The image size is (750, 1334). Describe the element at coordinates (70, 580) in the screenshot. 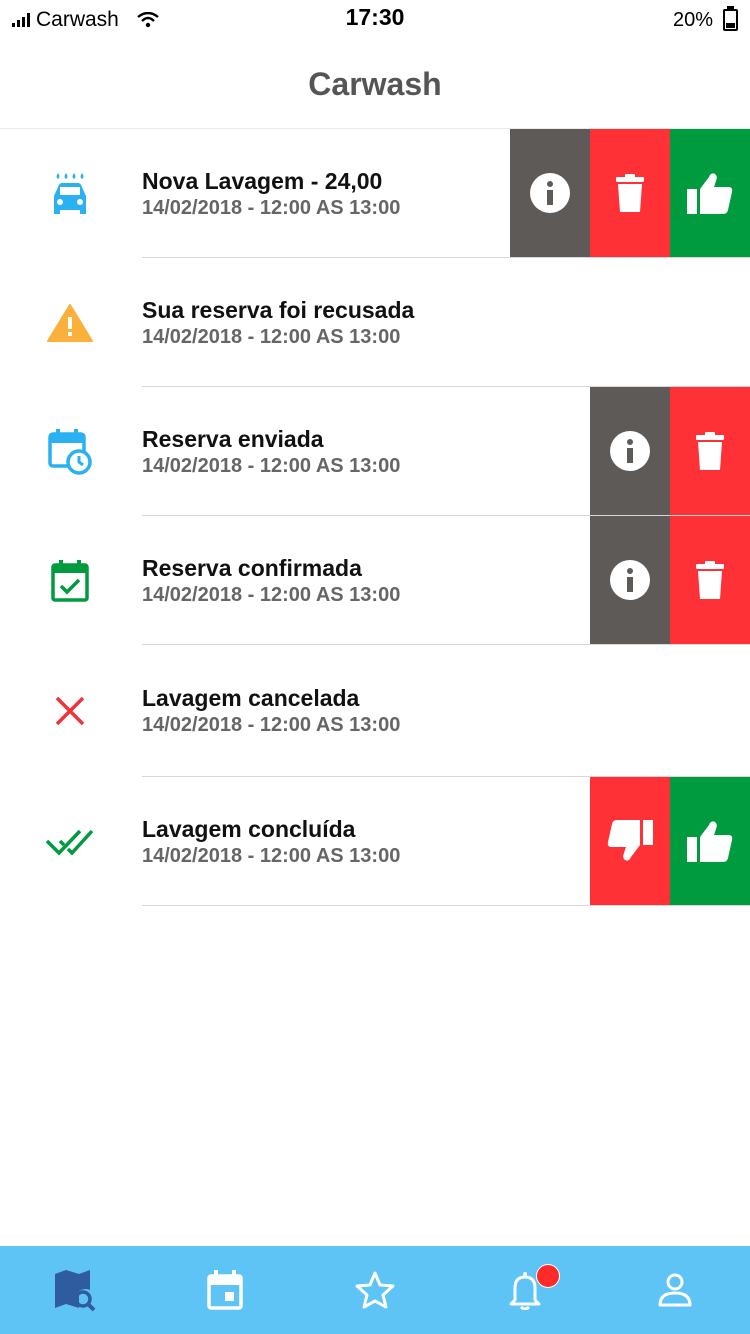

I see `calendar-check-icon` at that location.